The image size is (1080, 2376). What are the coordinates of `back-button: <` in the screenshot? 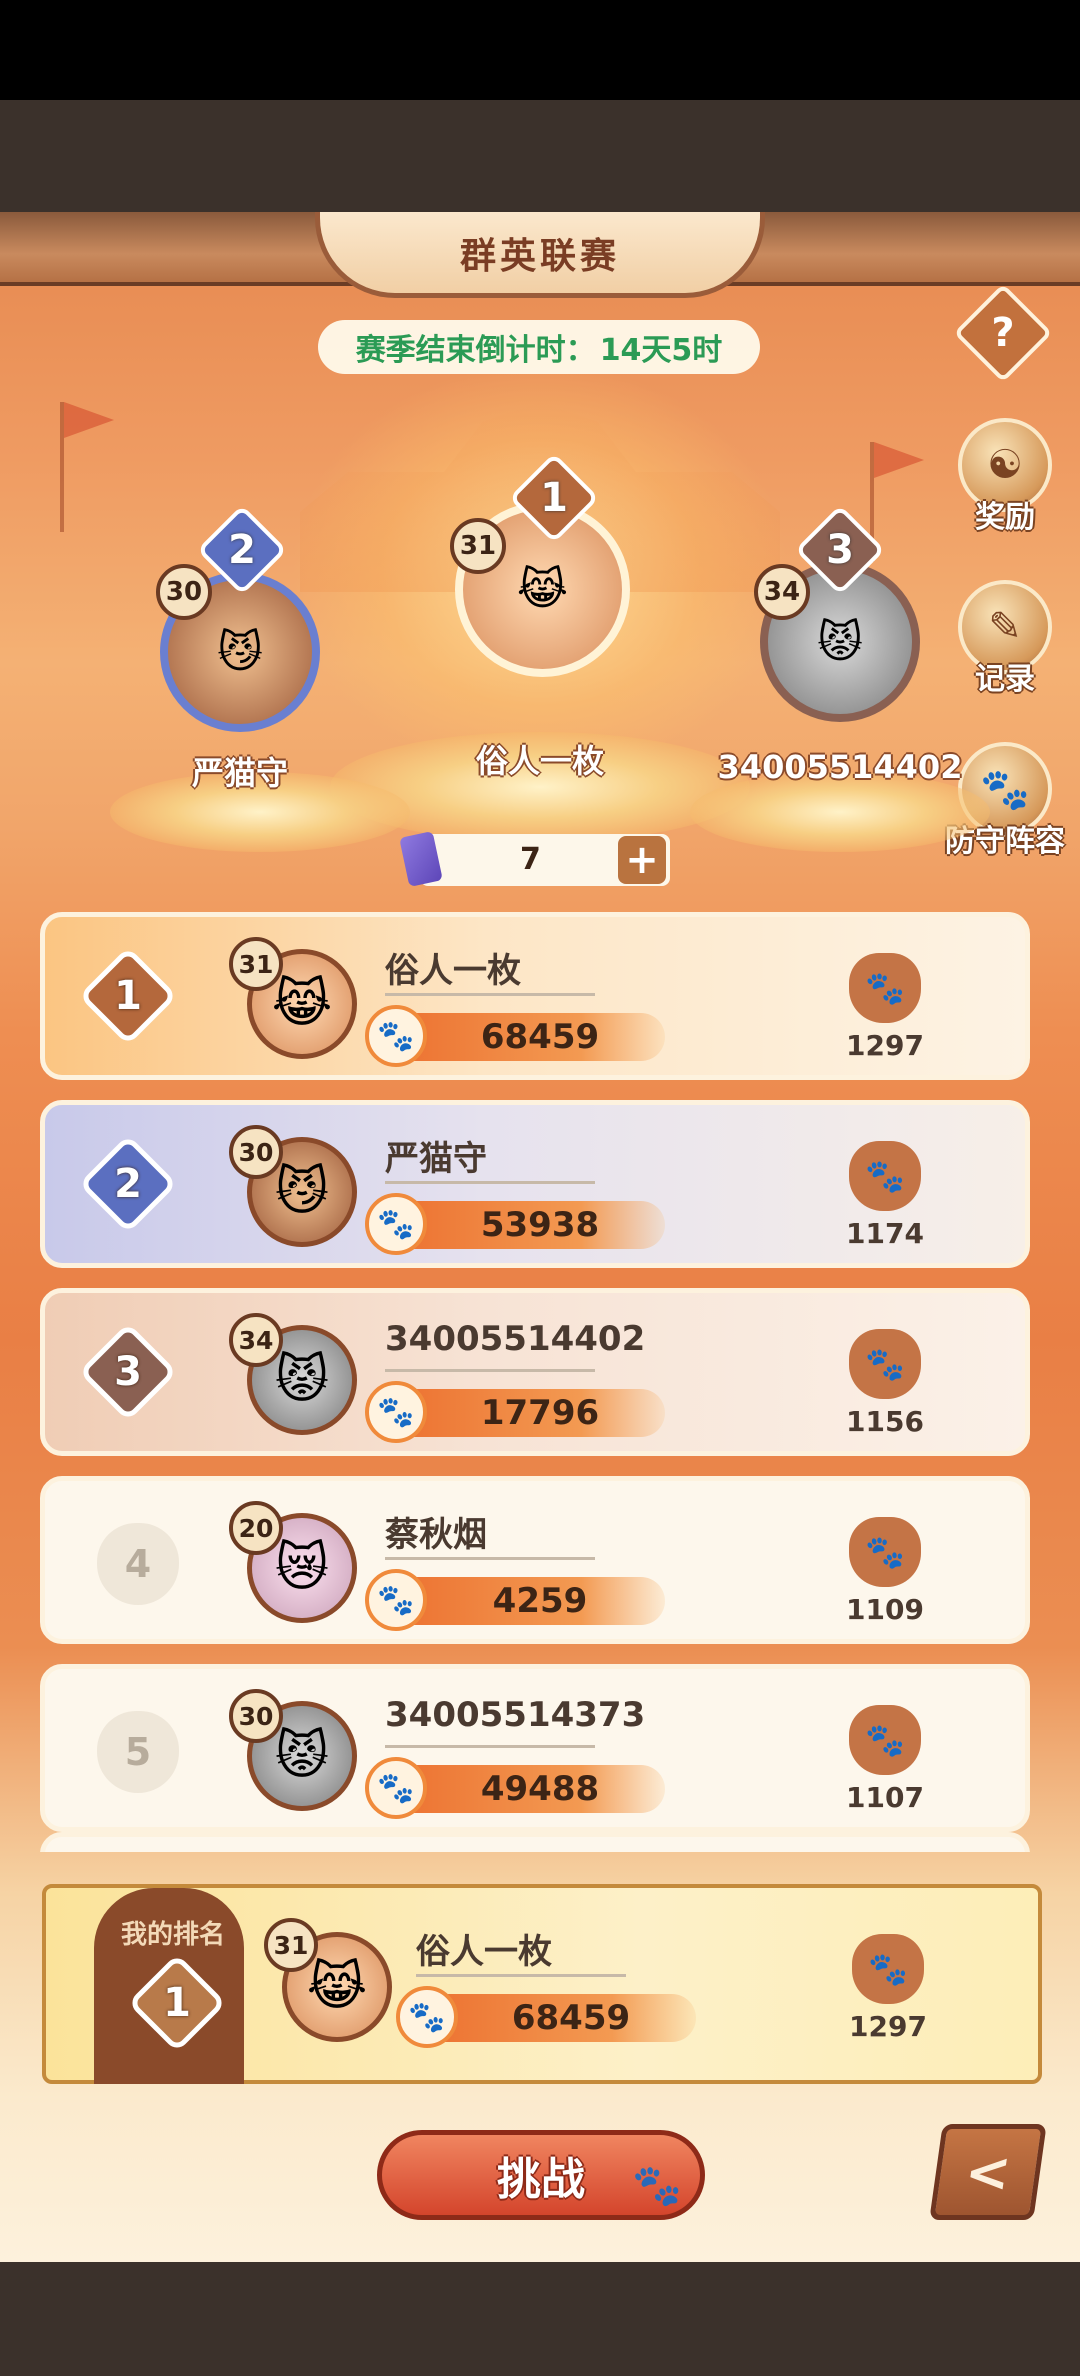 It's located at (988, 2172).